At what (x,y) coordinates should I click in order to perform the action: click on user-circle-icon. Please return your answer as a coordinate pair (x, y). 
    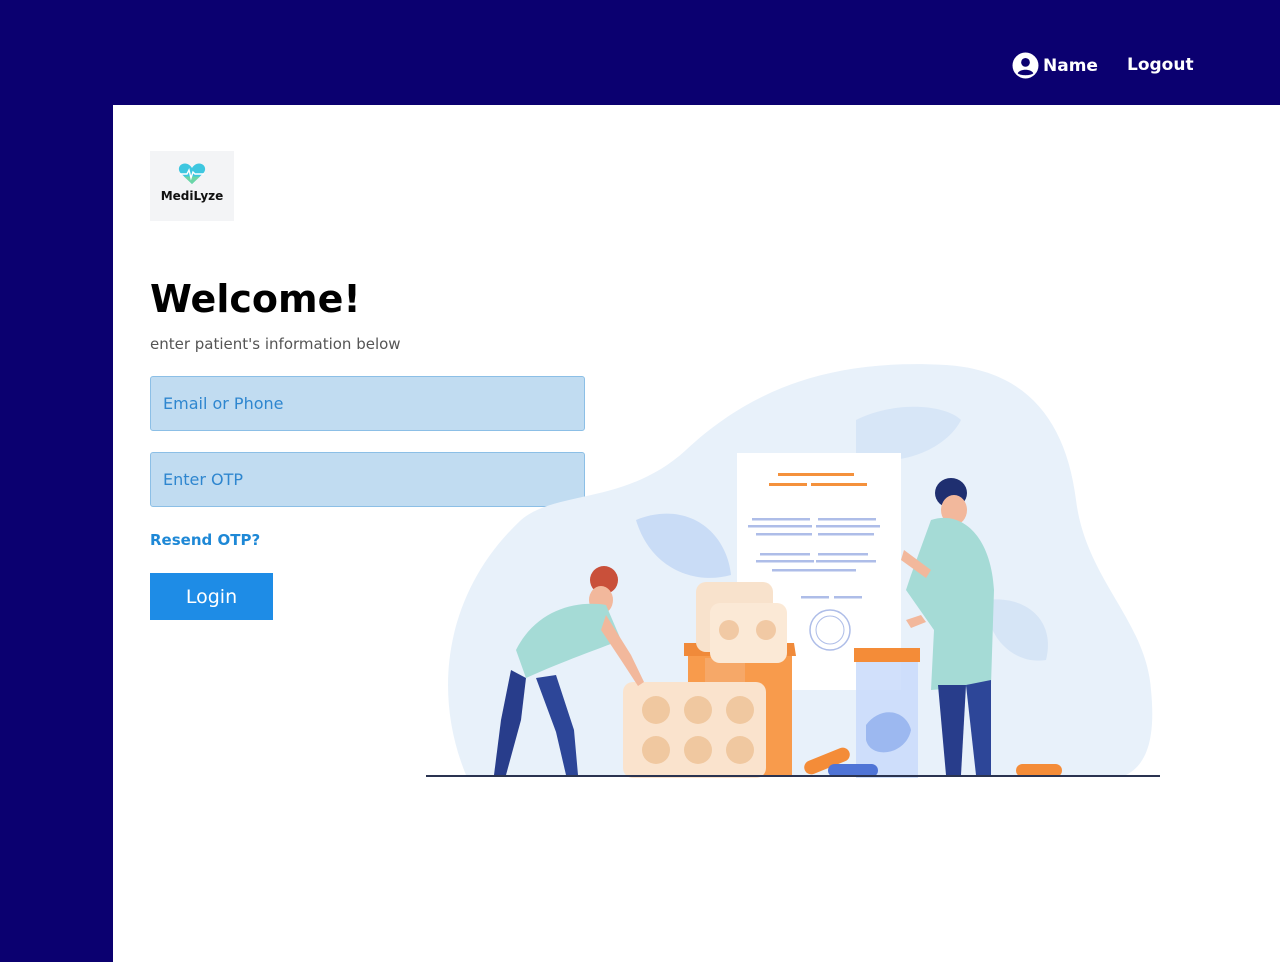
    Looking at the image, I should click on (1025, 65).